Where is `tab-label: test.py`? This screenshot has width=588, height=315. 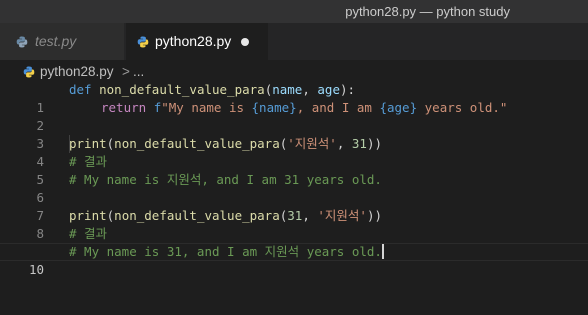 tab-label: test.py is located at coordinates (56, 41).